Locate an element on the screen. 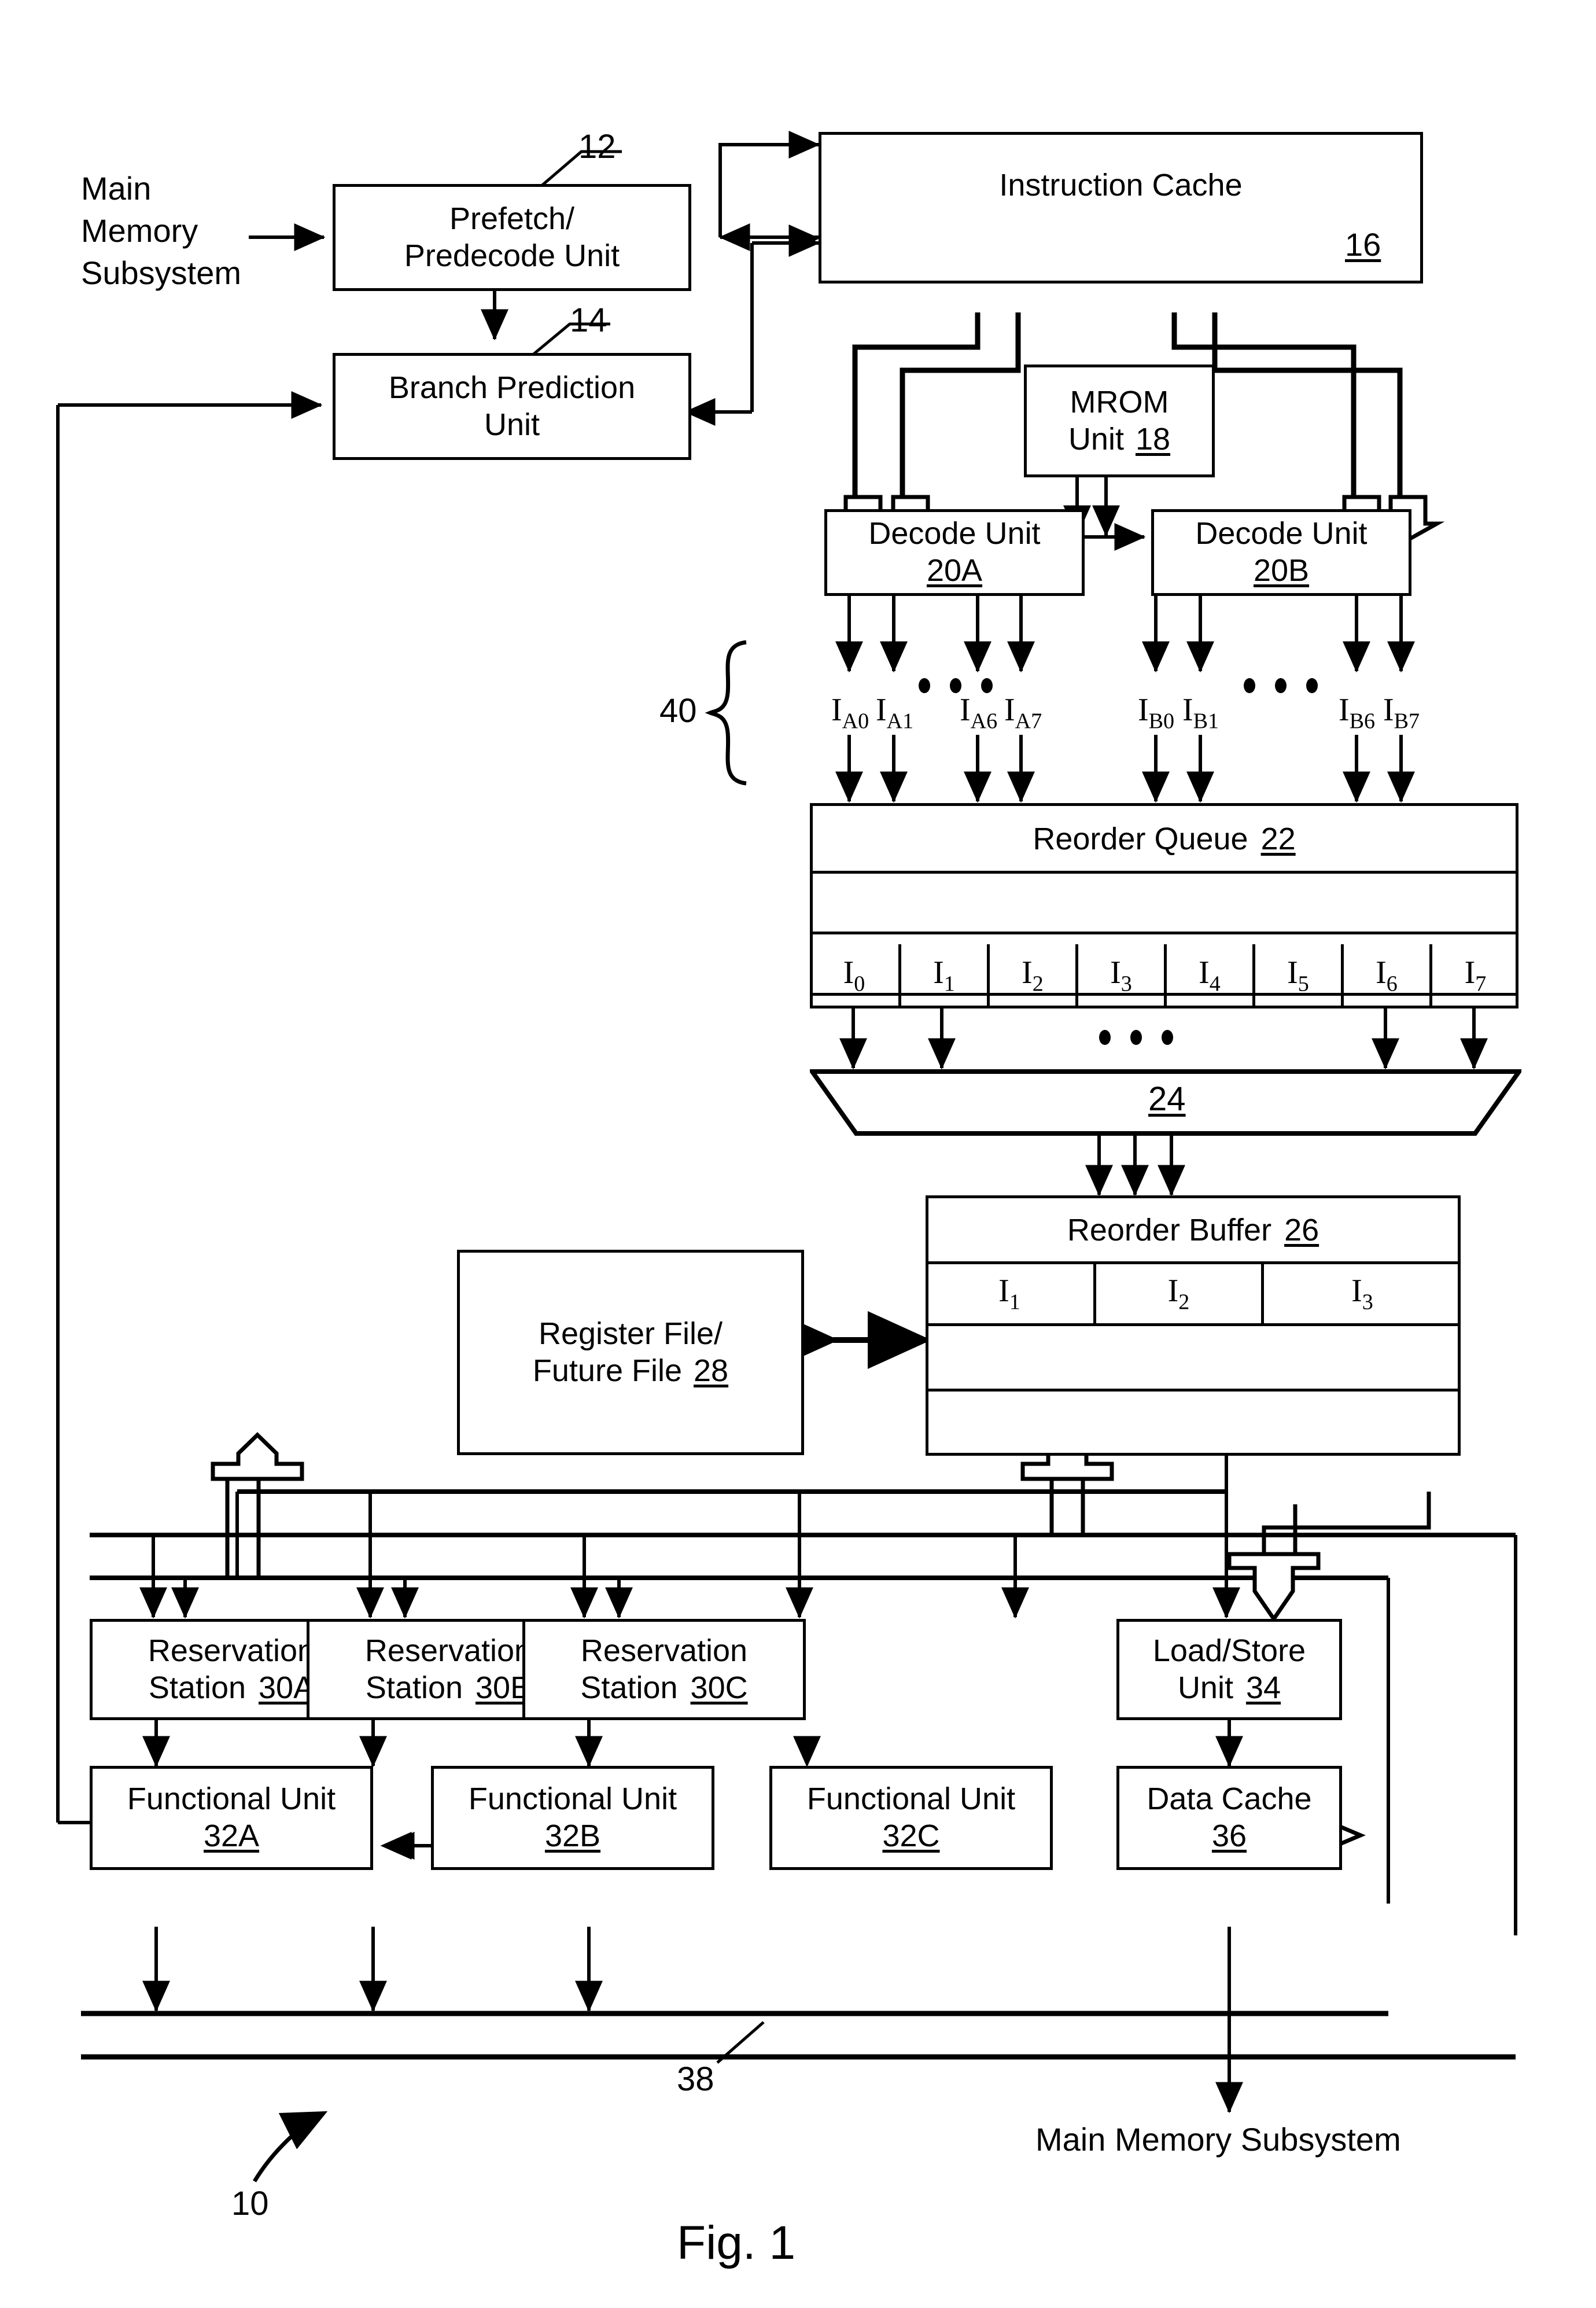 The height and width of the screenshot is (2308, 1596). ref-36: 36 is located at coordinates (1229, 1836).